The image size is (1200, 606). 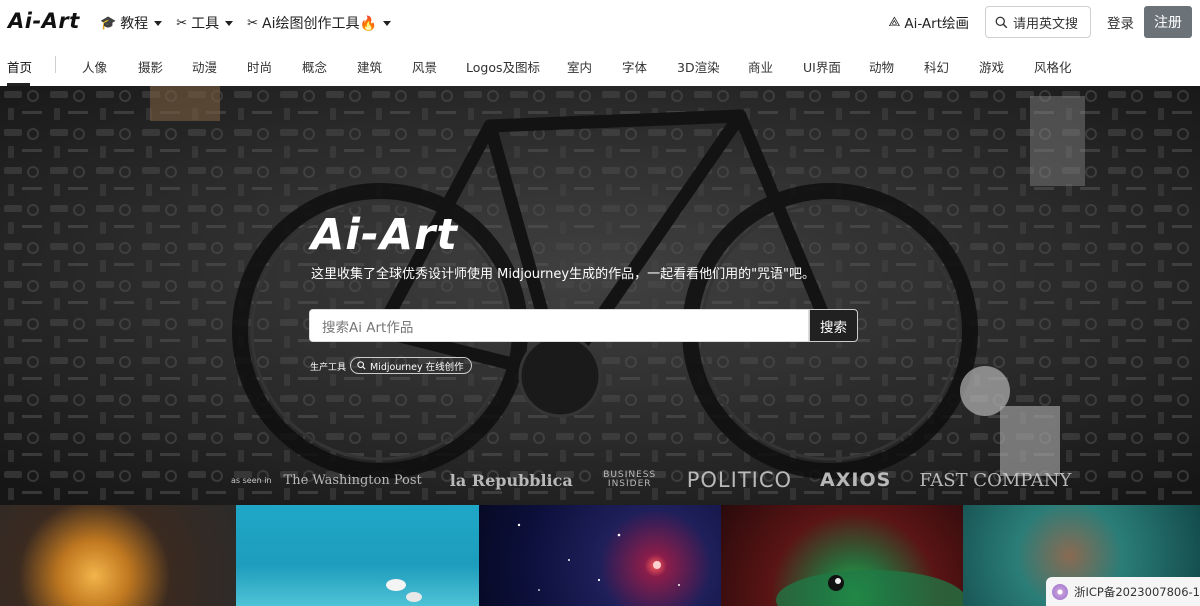 What do you see at coordinates (1060, 591) in the screenshot?
I see `icp-badge-icon` at bounding box center [1060, 591].